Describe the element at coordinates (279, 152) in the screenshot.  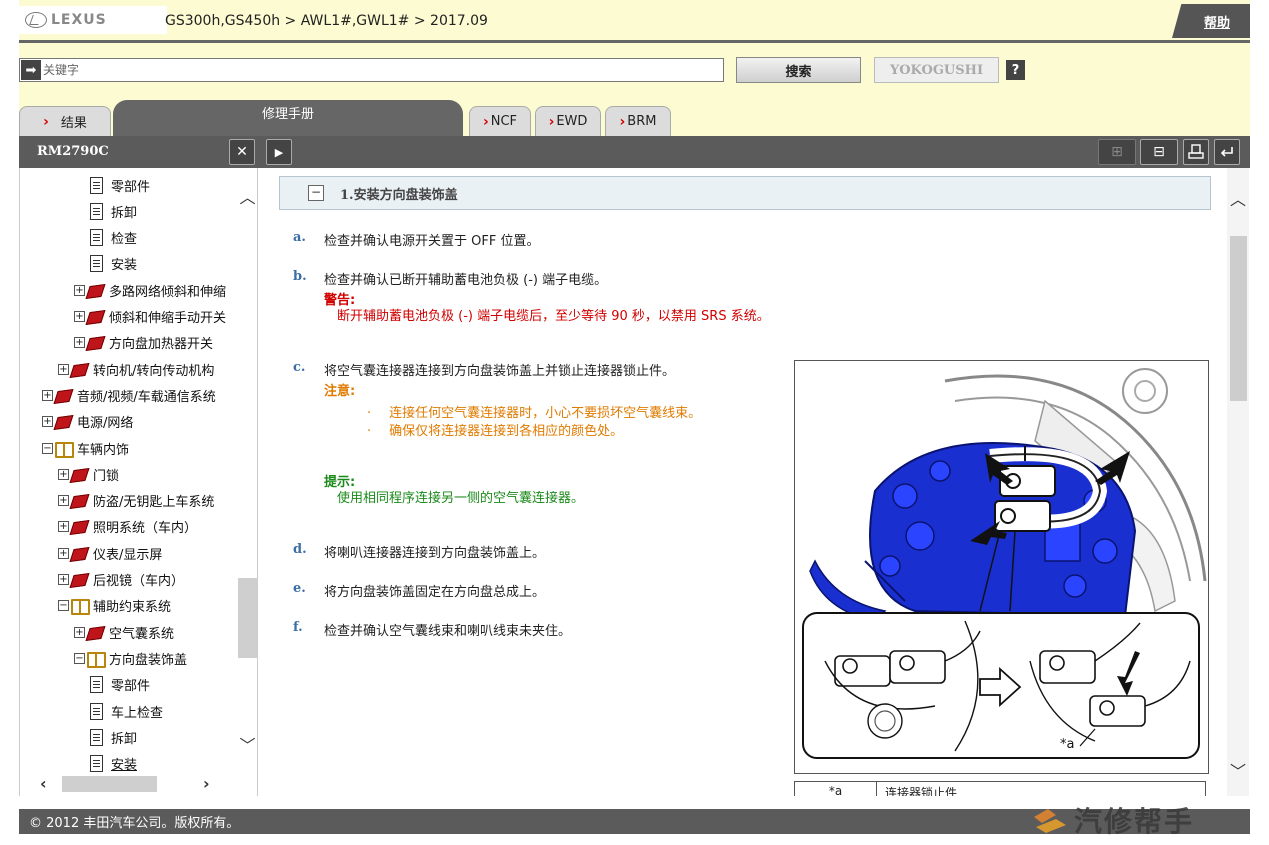
I see `toggle-panel-button: ▶` at that location.